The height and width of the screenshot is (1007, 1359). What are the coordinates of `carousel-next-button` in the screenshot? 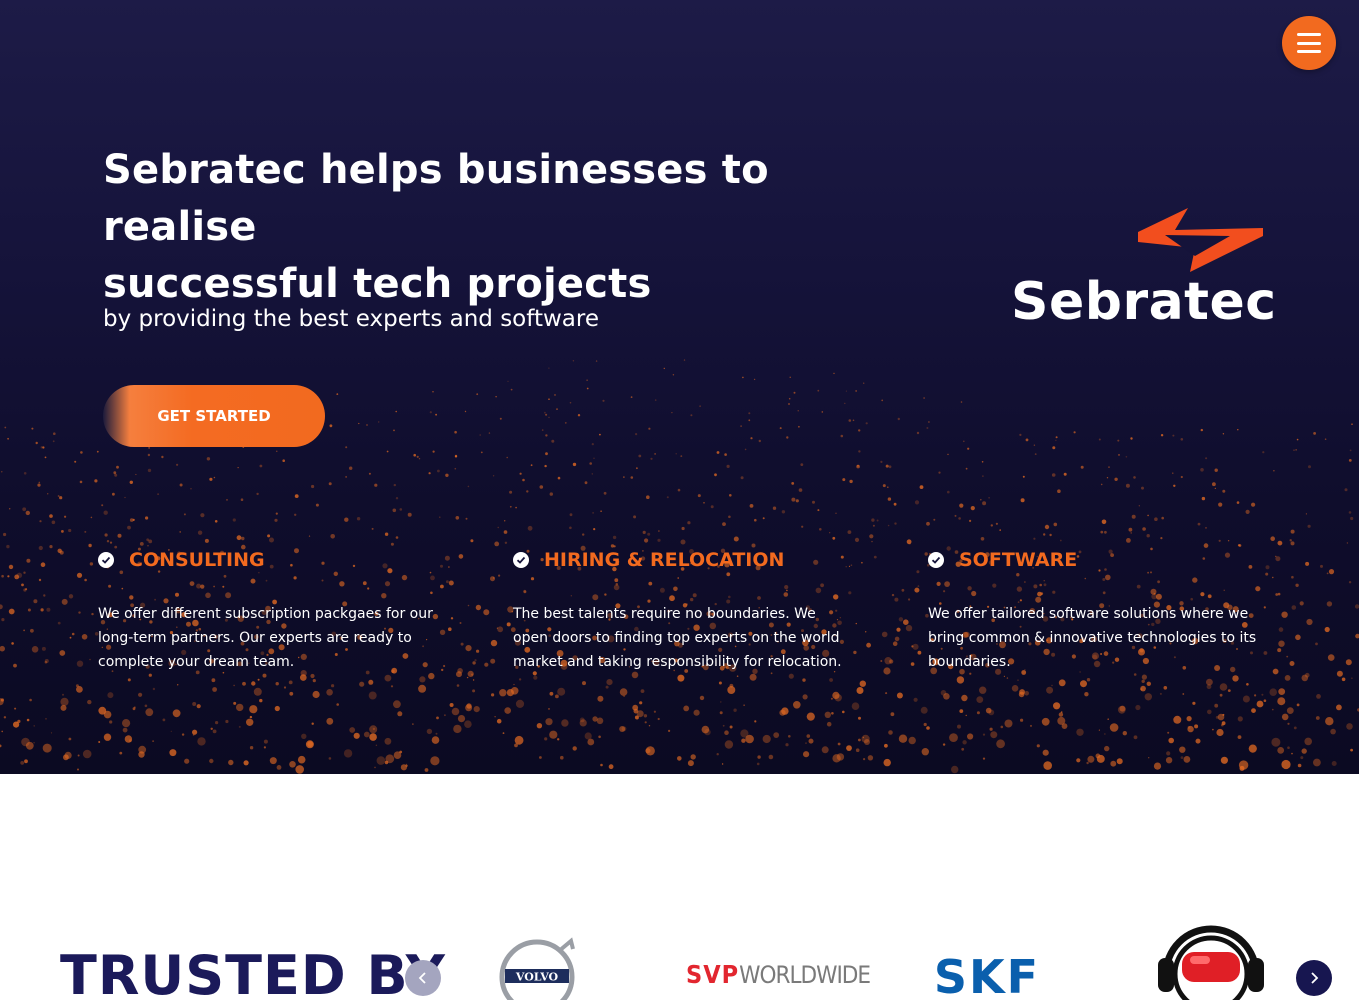 It's located at (1314, 978).